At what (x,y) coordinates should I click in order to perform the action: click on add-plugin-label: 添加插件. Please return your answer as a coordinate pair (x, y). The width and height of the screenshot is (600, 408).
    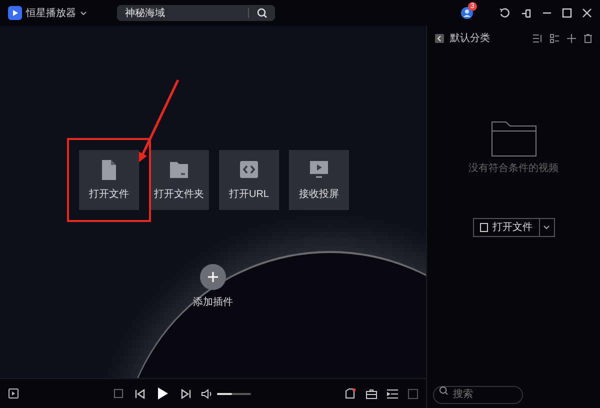
    Looking at the image, I should click on (213, 303).